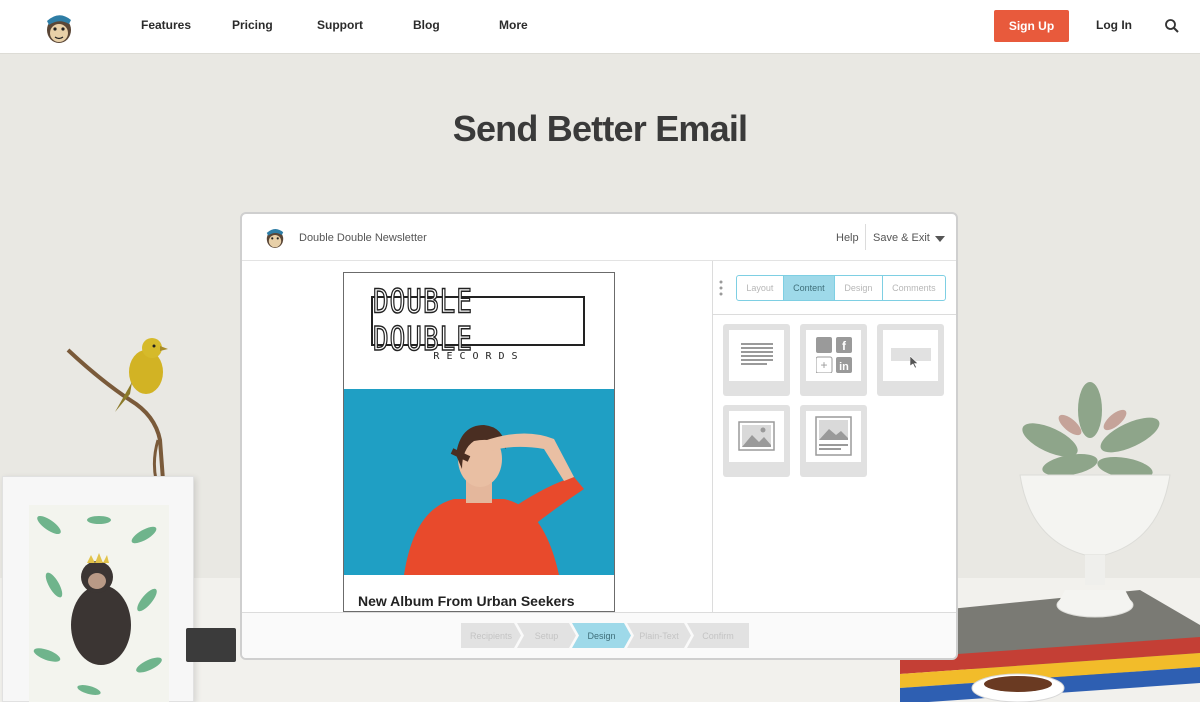 This screenshot has height=702, width=1200. I want to click on brand-name: DOUBLE DOUBLE, so click(422, 321).